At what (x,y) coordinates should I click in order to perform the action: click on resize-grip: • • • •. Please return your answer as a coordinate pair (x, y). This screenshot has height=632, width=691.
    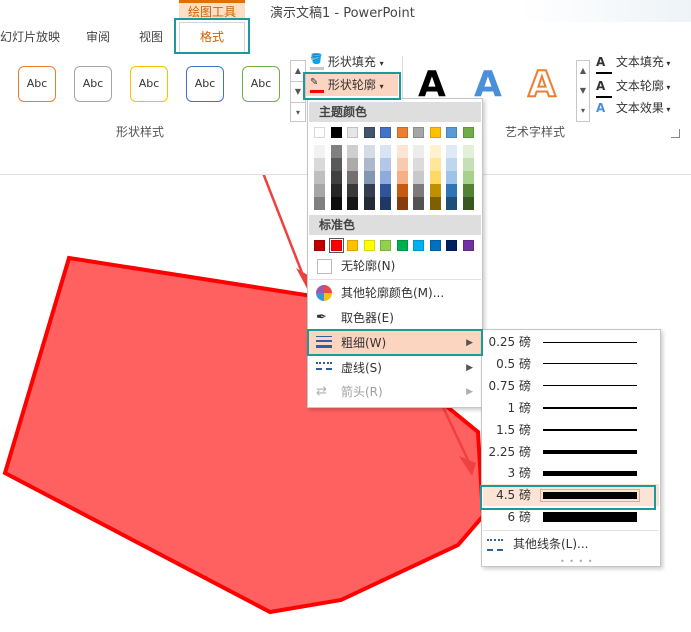
    Looking at the image, I should click on (577, 561).